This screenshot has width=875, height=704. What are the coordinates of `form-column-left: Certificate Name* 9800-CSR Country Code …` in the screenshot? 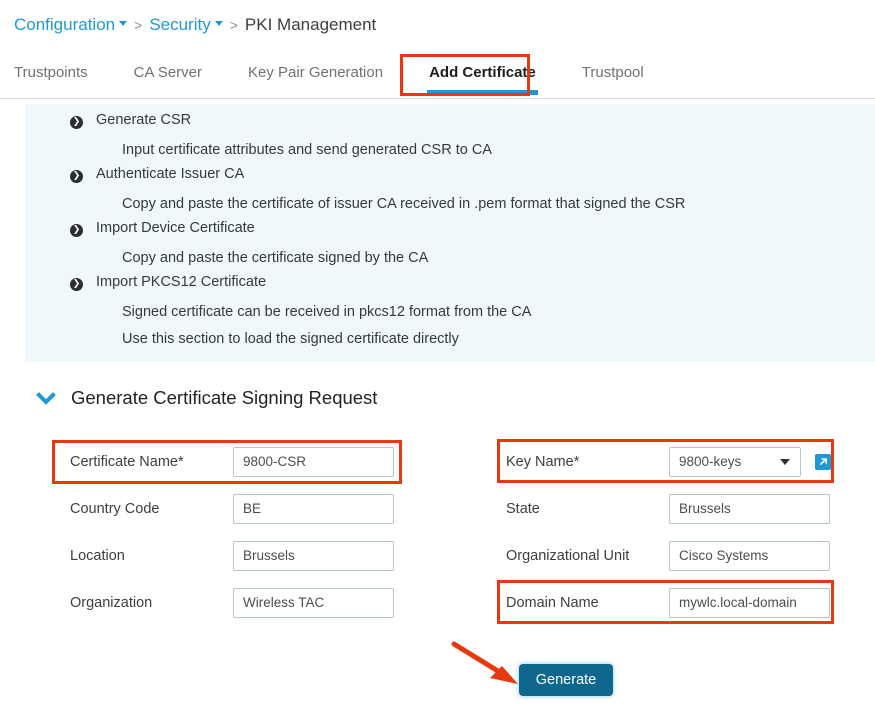 It's located at (232, 532).